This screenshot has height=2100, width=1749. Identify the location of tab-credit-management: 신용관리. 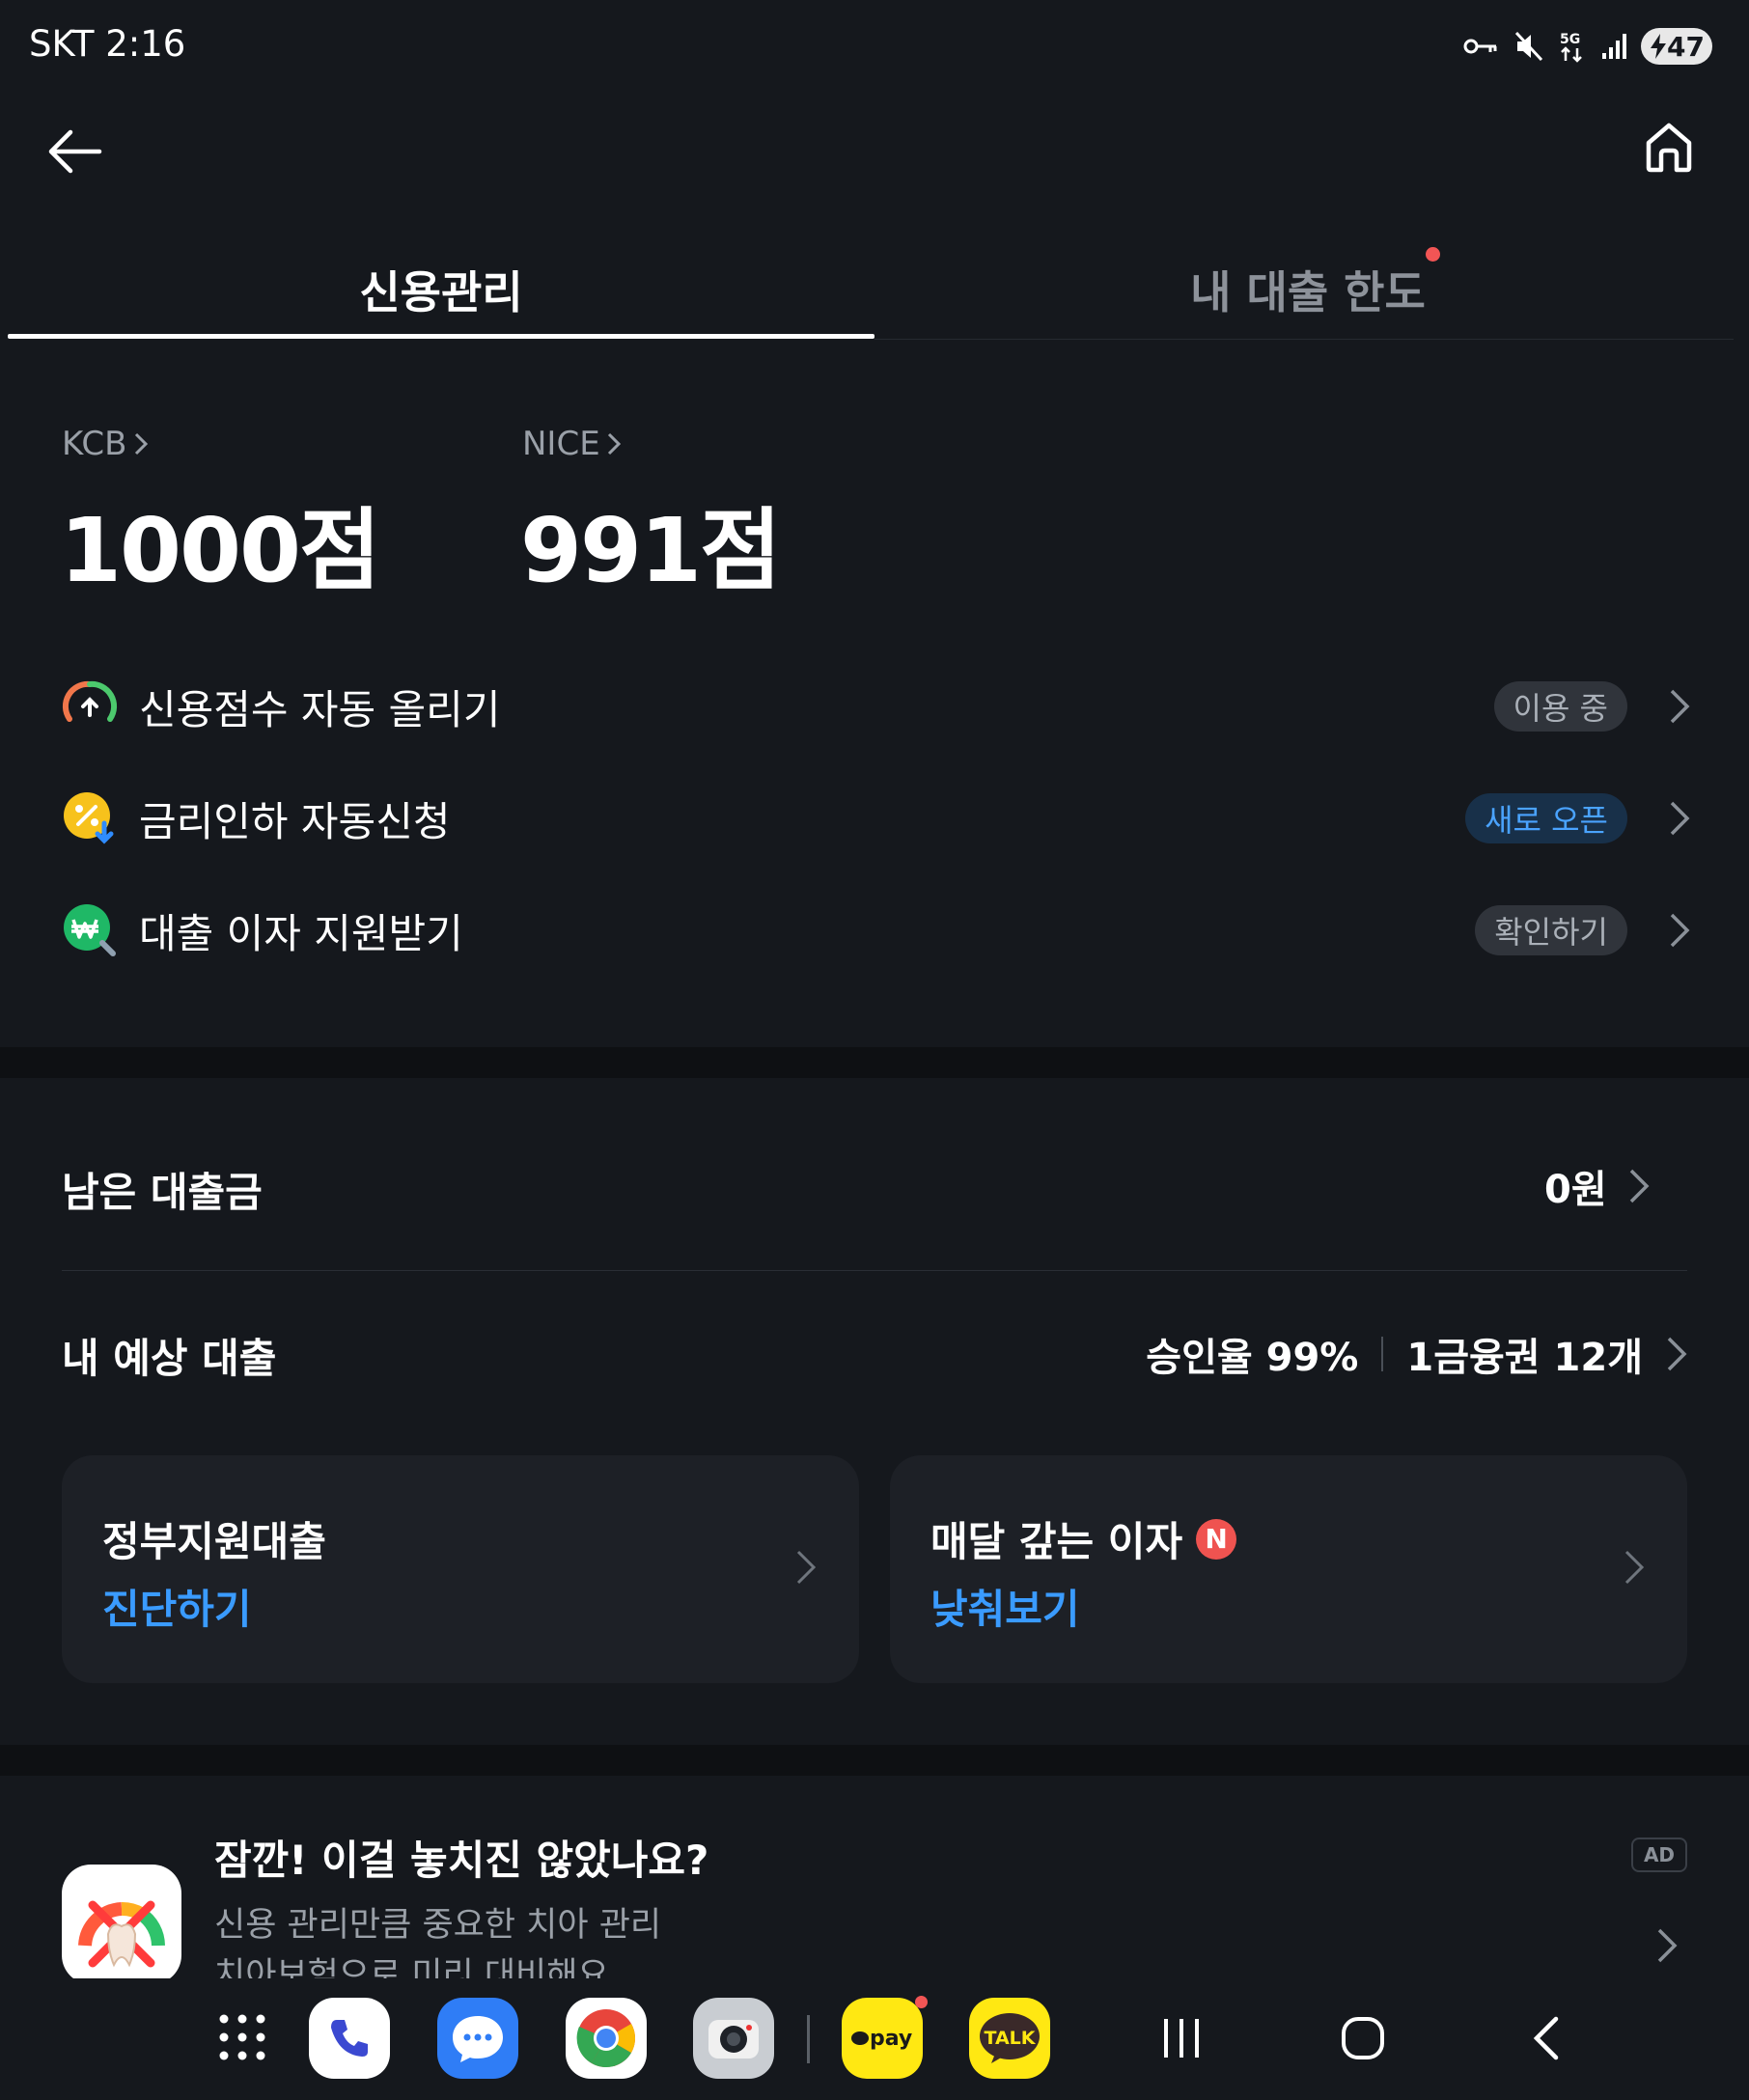
(441, 289).